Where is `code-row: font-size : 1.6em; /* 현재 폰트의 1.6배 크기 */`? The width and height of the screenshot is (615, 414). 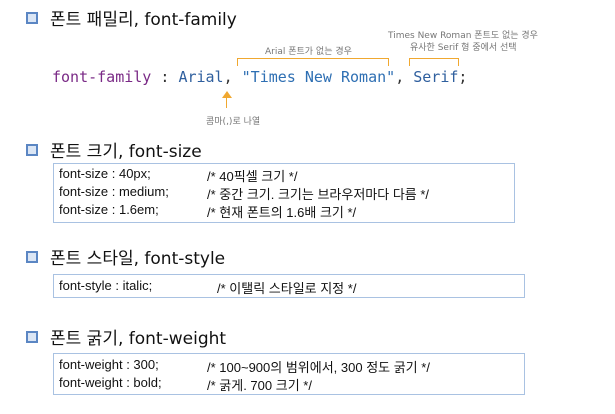
code-row: font-size : 1.6em; /* 현재 폰트의 1.6배 크기 */ is located at coordinates (207, 211).